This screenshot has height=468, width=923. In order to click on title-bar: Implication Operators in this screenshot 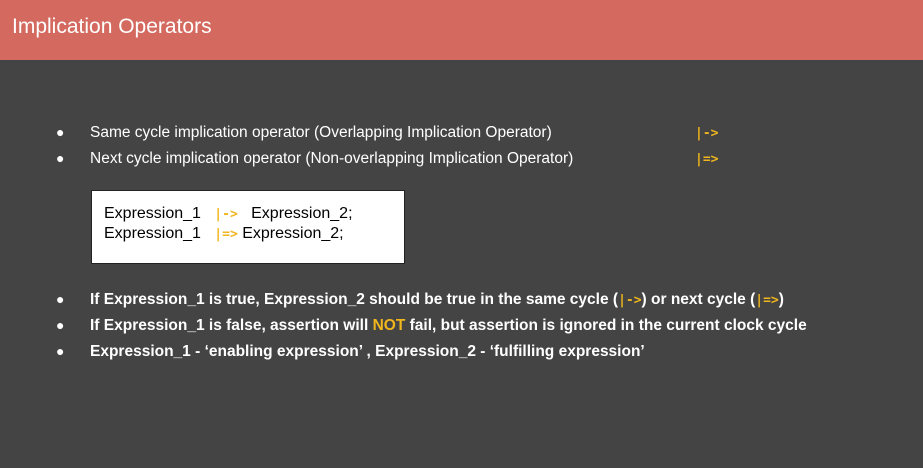, I will do `click(461, 30)`.